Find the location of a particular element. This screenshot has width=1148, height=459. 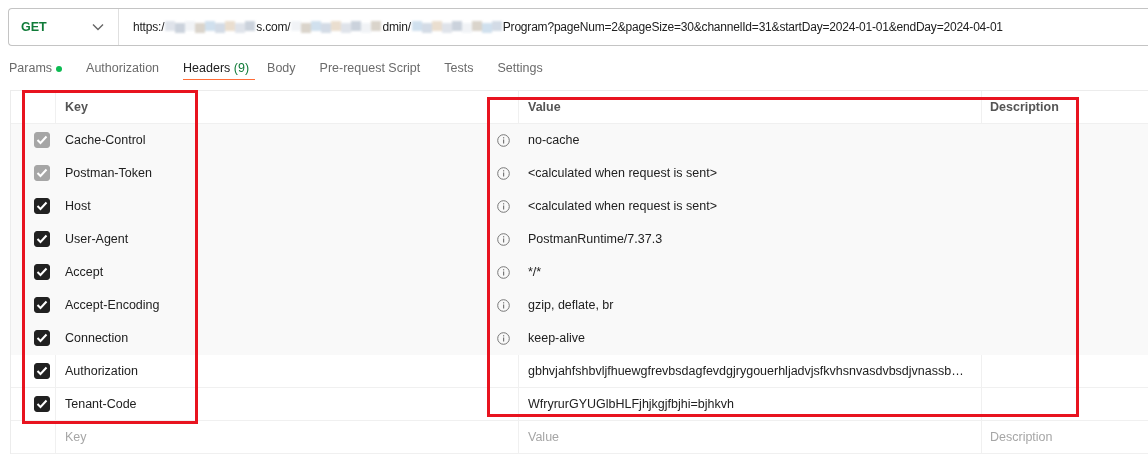

header-value: no-cache is located at coordinates (554, 140).